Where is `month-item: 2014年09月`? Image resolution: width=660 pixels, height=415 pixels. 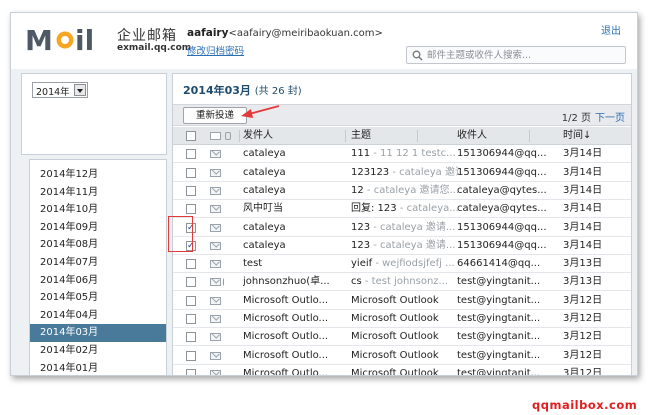
month-item: 2014年09月 is located at coordinates (98, 228).